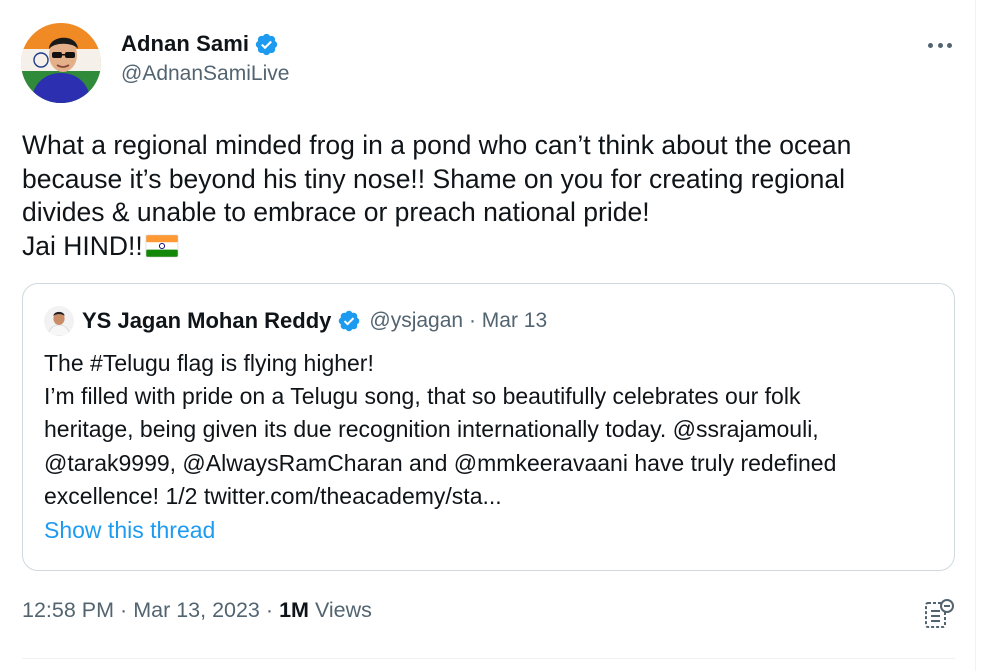  What do you see at coordinates (206, 321) in the screenshot?
I see `quoted-author-name: YS Jagan Mohan Reddy` at bounding box center [206, 321].